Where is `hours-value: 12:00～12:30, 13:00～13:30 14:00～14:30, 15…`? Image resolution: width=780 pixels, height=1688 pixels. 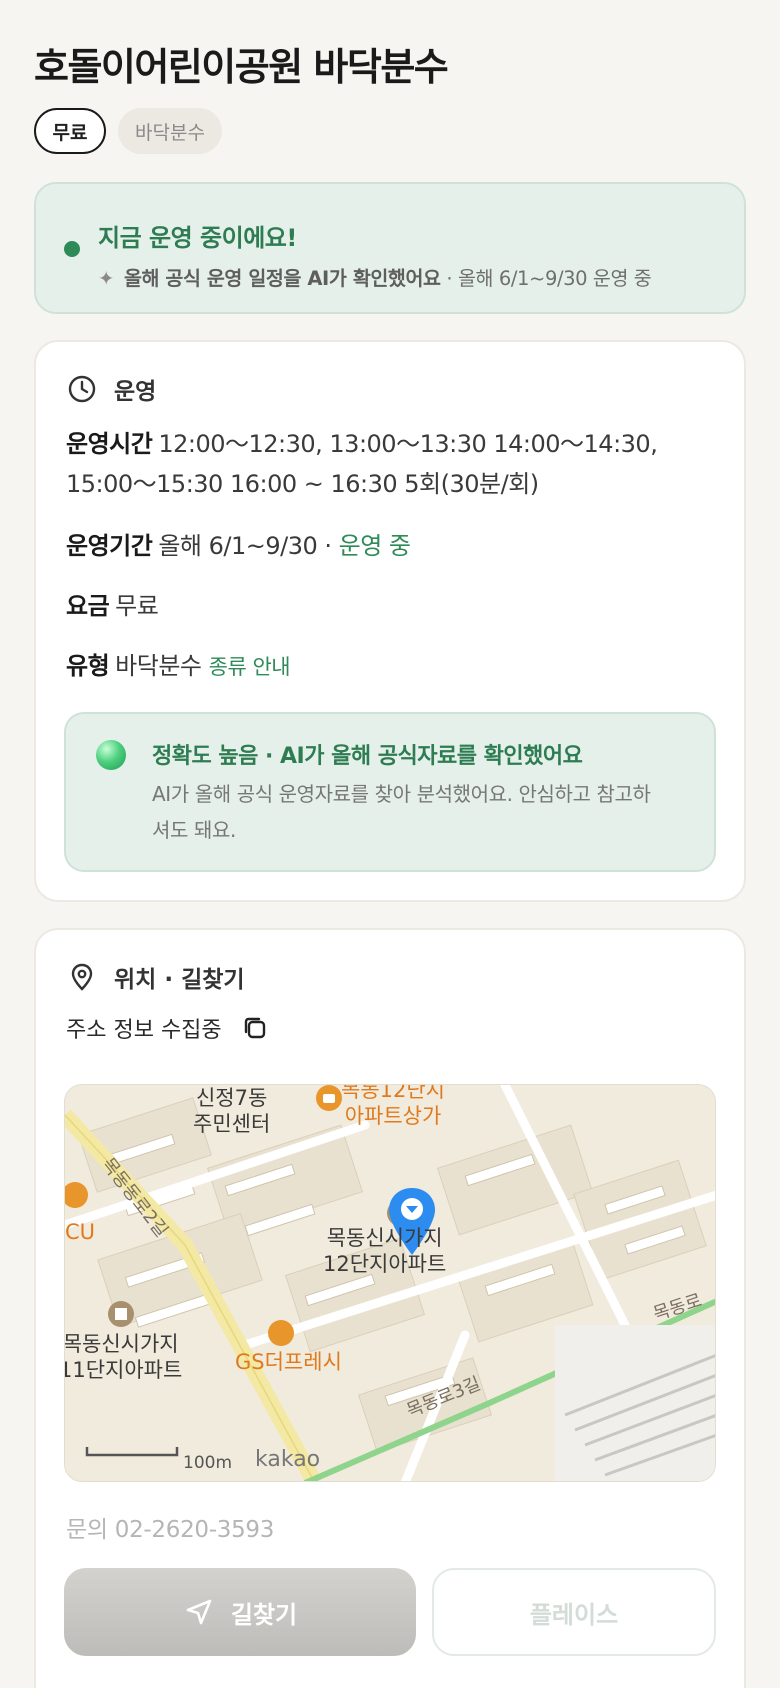 hours-value: 12:00～12:30, 13:00～13:30 14:00～14:30, 15… is located at coordinates (362, 464).